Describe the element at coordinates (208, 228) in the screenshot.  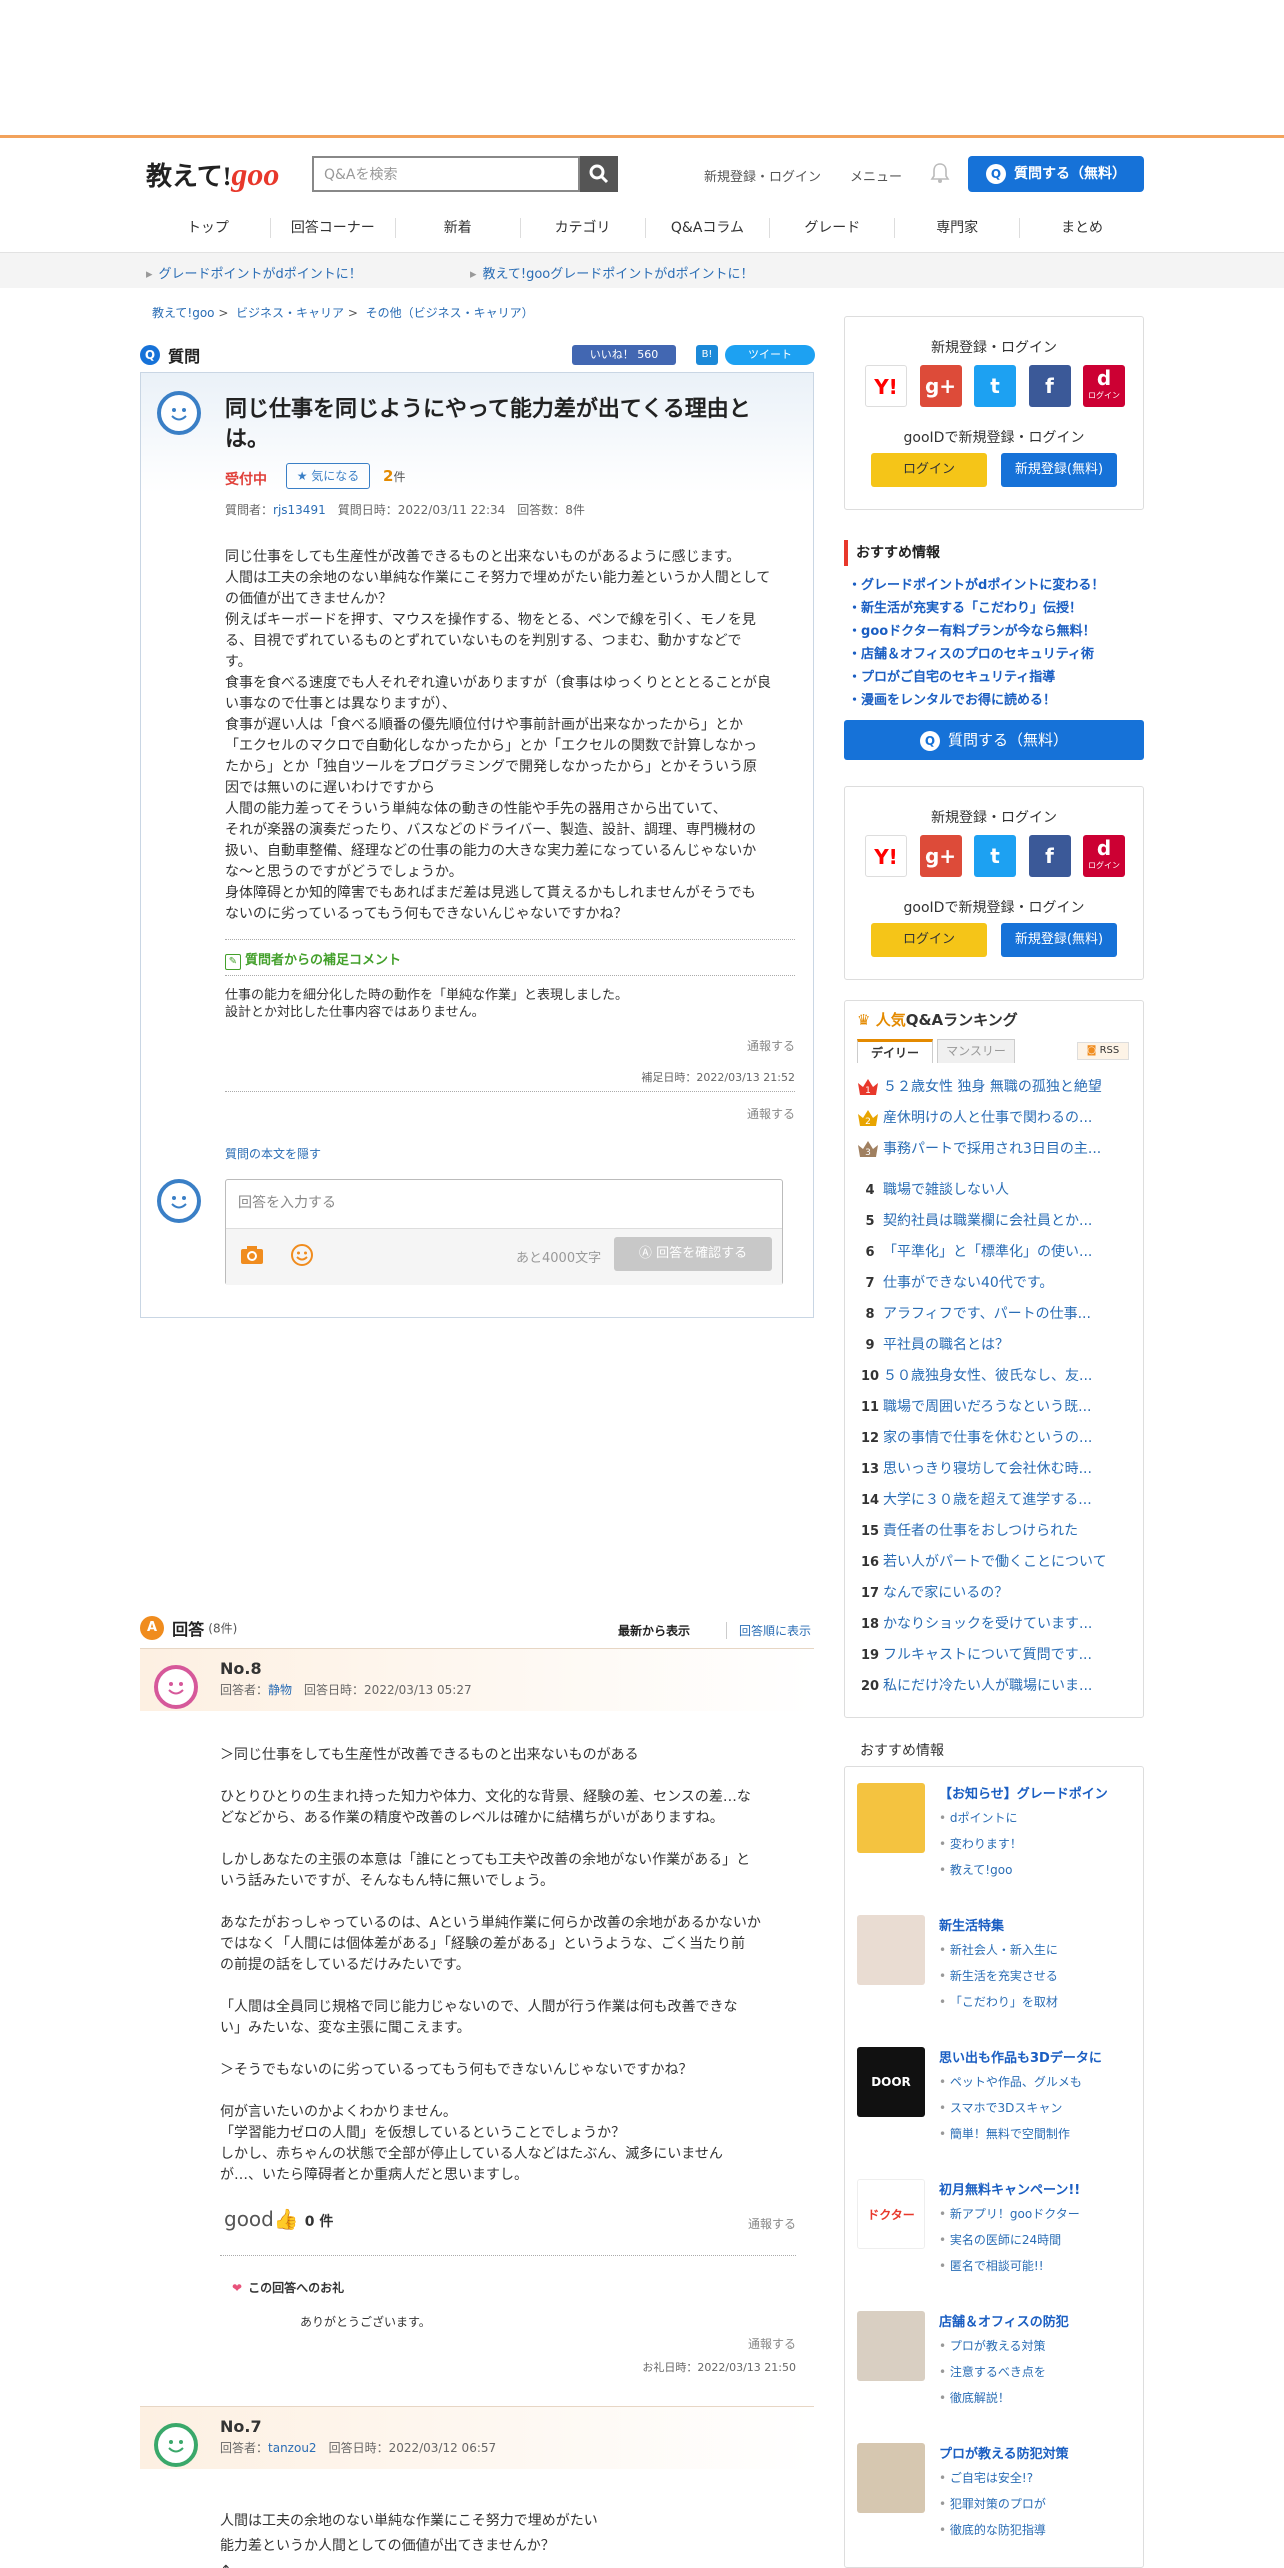
I see `nav-top: トップ` at that location.